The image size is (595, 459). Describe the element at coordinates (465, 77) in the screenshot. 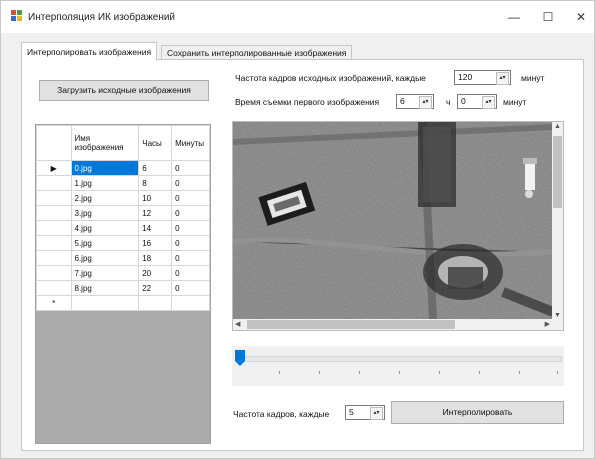

I see `frame-rate-value: 120` at that location.